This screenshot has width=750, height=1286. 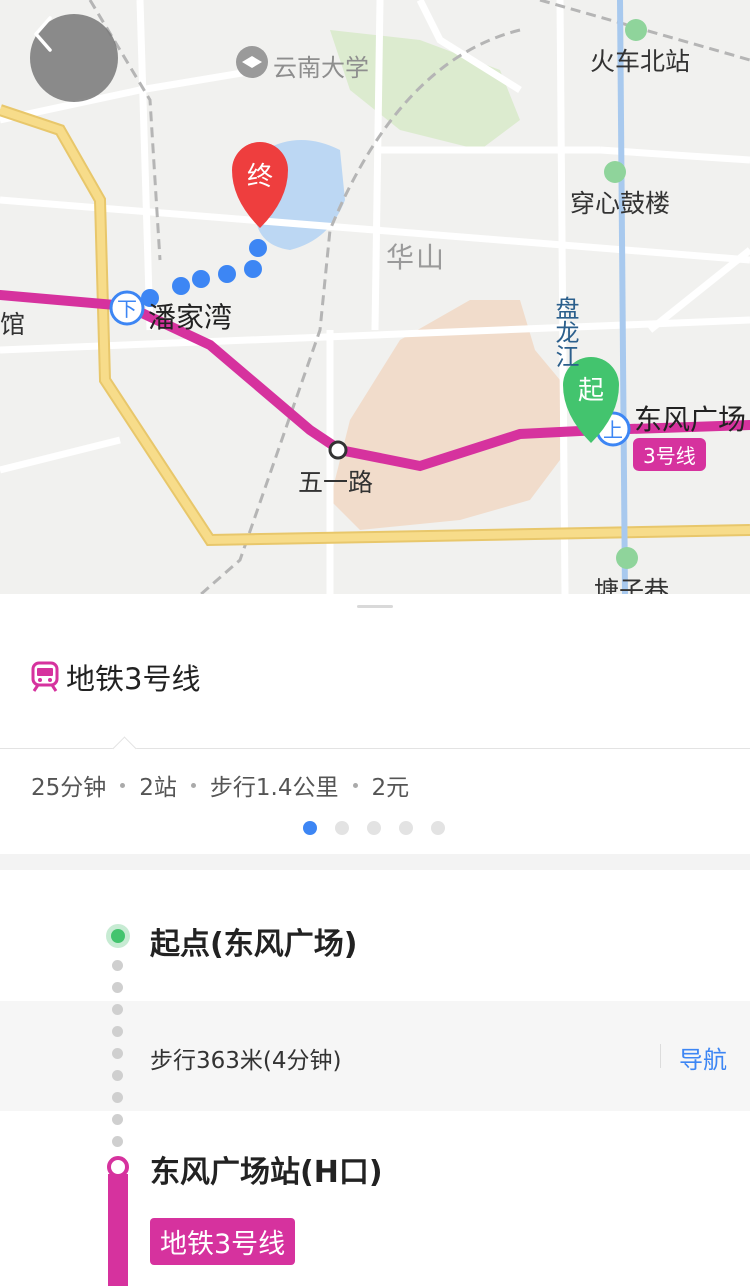 What do you see at coordinates (336, 482) in the screenshot?
I see `map-label-wuyilu: 五一路` at bounding box center [336, 482].